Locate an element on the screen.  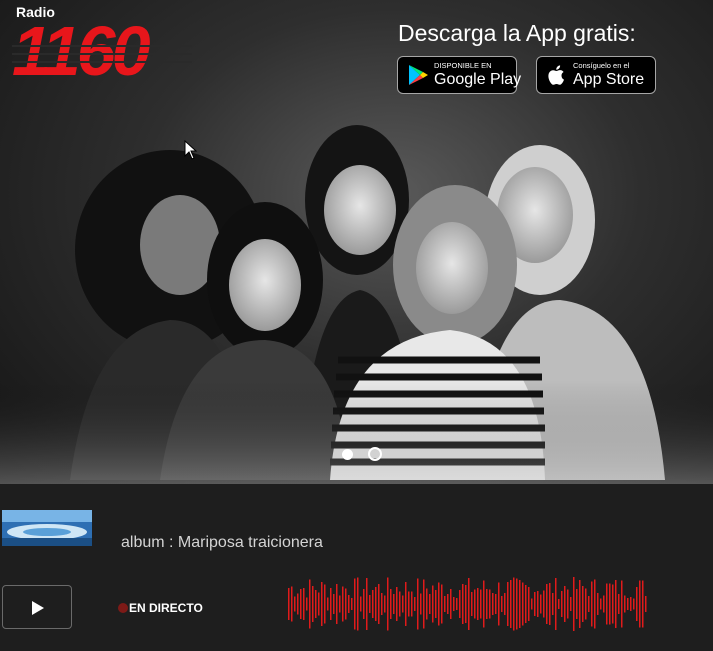
app-download-title: Descarga la App gratis: is located at coordinates (517, 33).